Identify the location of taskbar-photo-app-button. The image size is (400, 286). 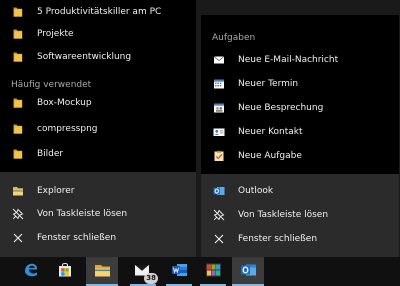
(213, 271).